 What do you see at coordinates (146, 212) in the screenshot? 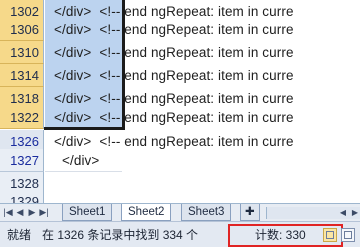
I see `tab-sheet2: Sheet2` at bounding box center [146, 212].